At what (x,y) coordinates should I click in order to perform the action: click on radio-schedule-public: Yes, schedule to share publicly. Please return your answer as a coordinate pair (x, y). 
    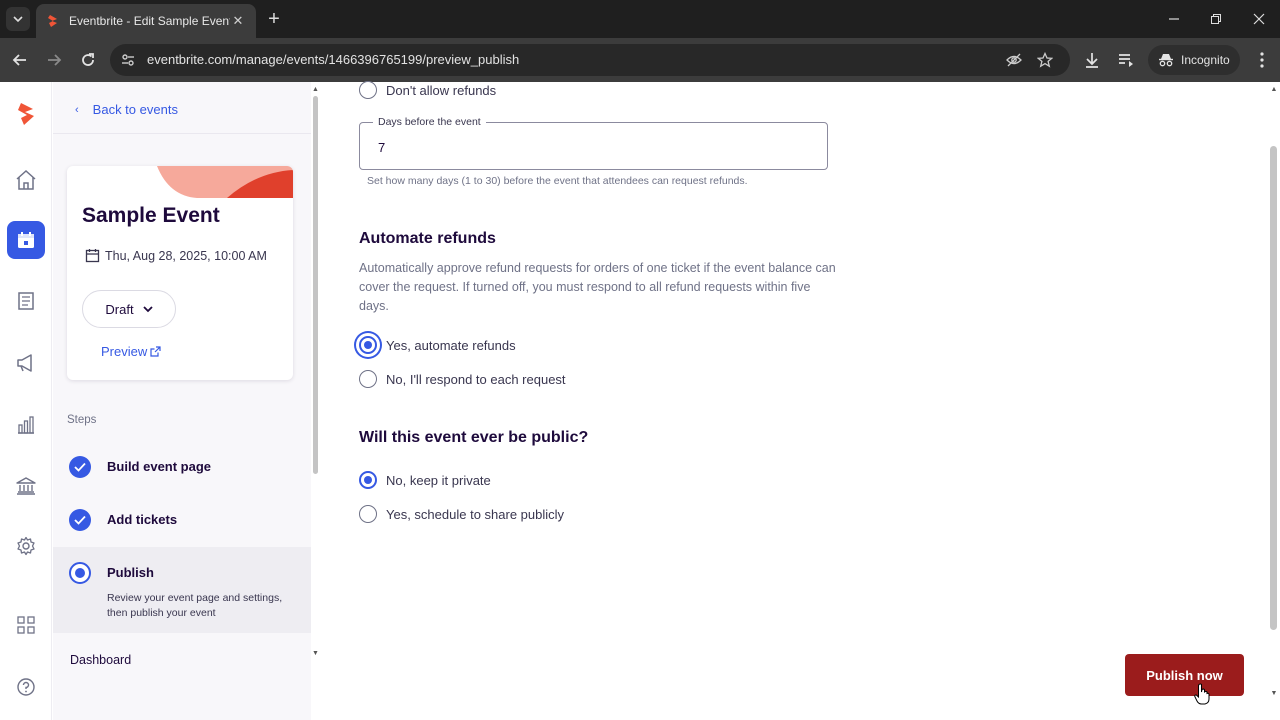
    Looking at the image, I should click on (461, 514).